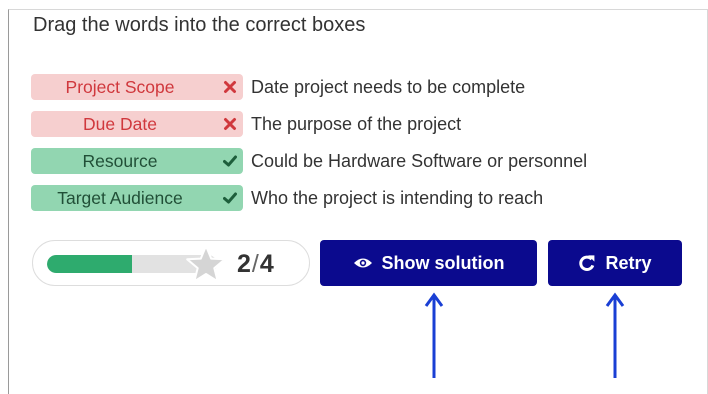 The height and width of the screenshot is (394, 708). What do you see at coordinates (388, 86) in the screenshot?
I see `definition-text: Date project needs to be complete` at bounding box center [388, 86].